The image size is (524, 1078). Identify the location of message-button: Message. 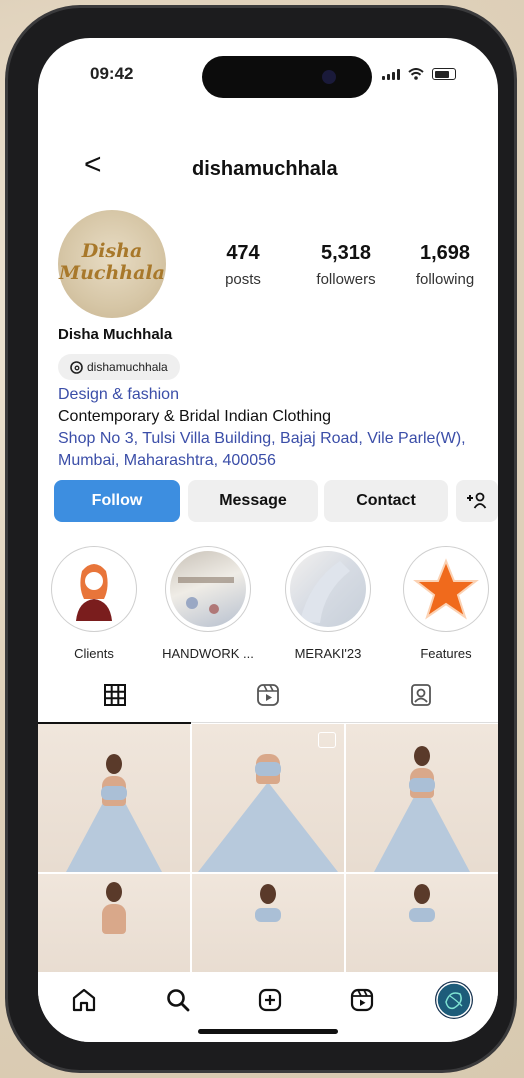
(253, 501).